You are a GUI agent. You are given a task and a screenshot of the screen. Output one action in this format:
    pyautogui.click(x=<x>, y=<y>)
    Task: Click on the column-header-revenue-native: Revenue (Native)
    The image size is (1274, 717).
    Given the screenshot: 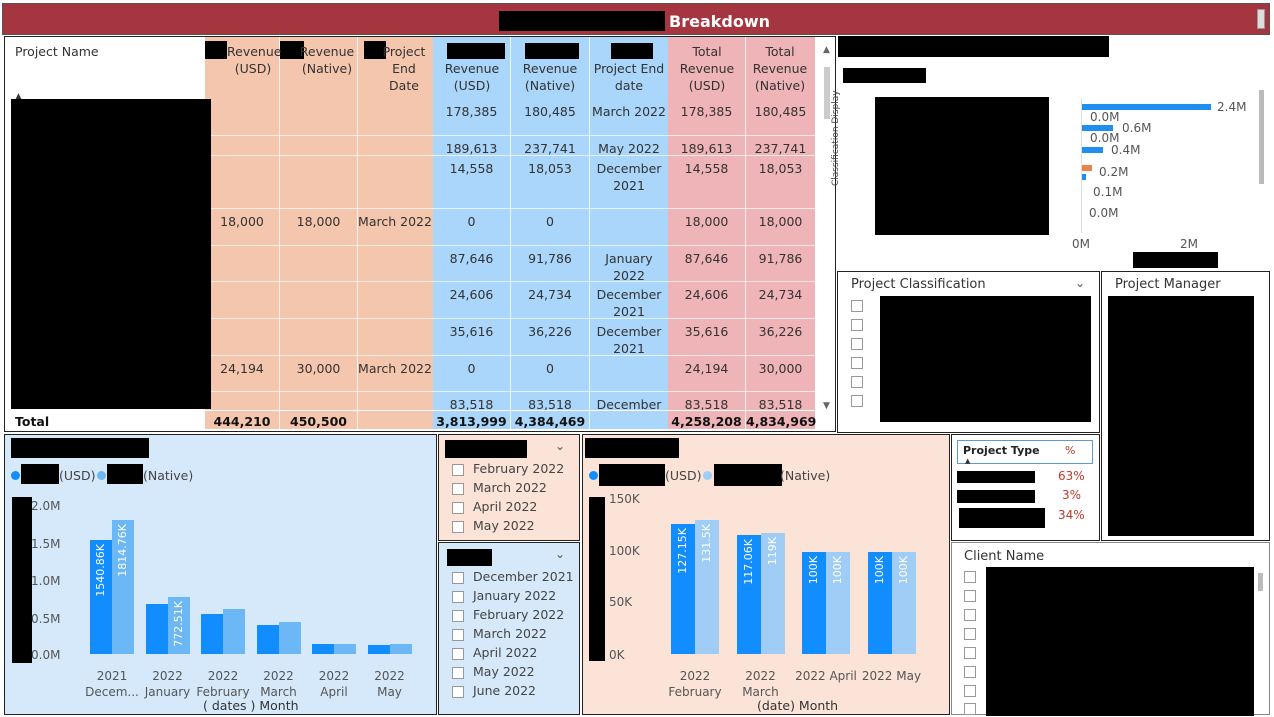 What is the action you would take?
    pyautogui.click(x=327, y=60)
    